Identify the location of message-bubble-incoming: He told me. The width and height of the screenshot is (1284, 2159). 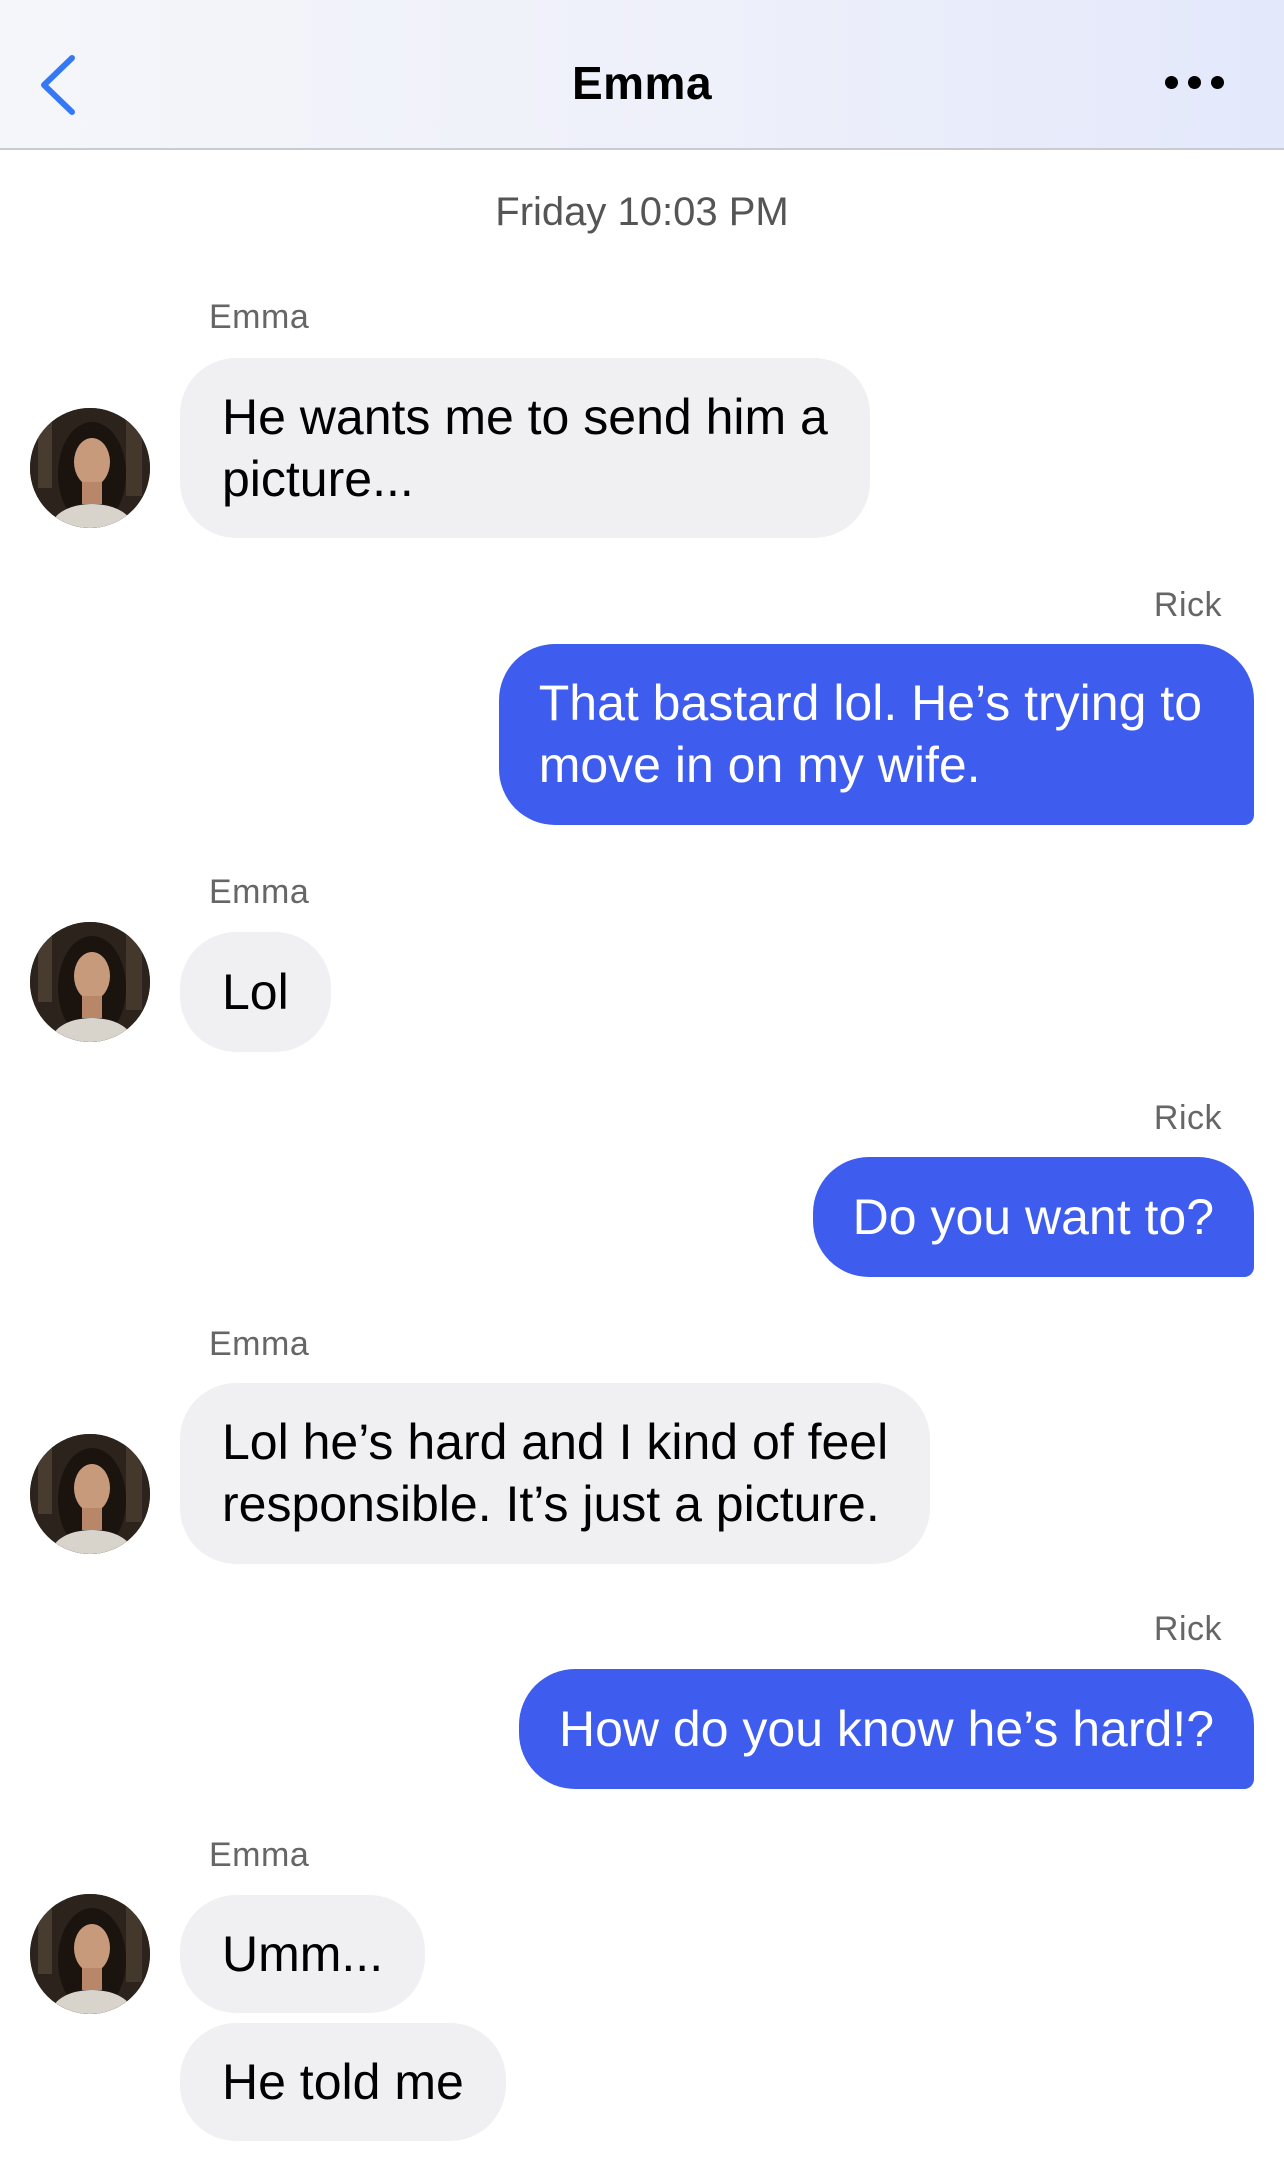
(343, 2082).